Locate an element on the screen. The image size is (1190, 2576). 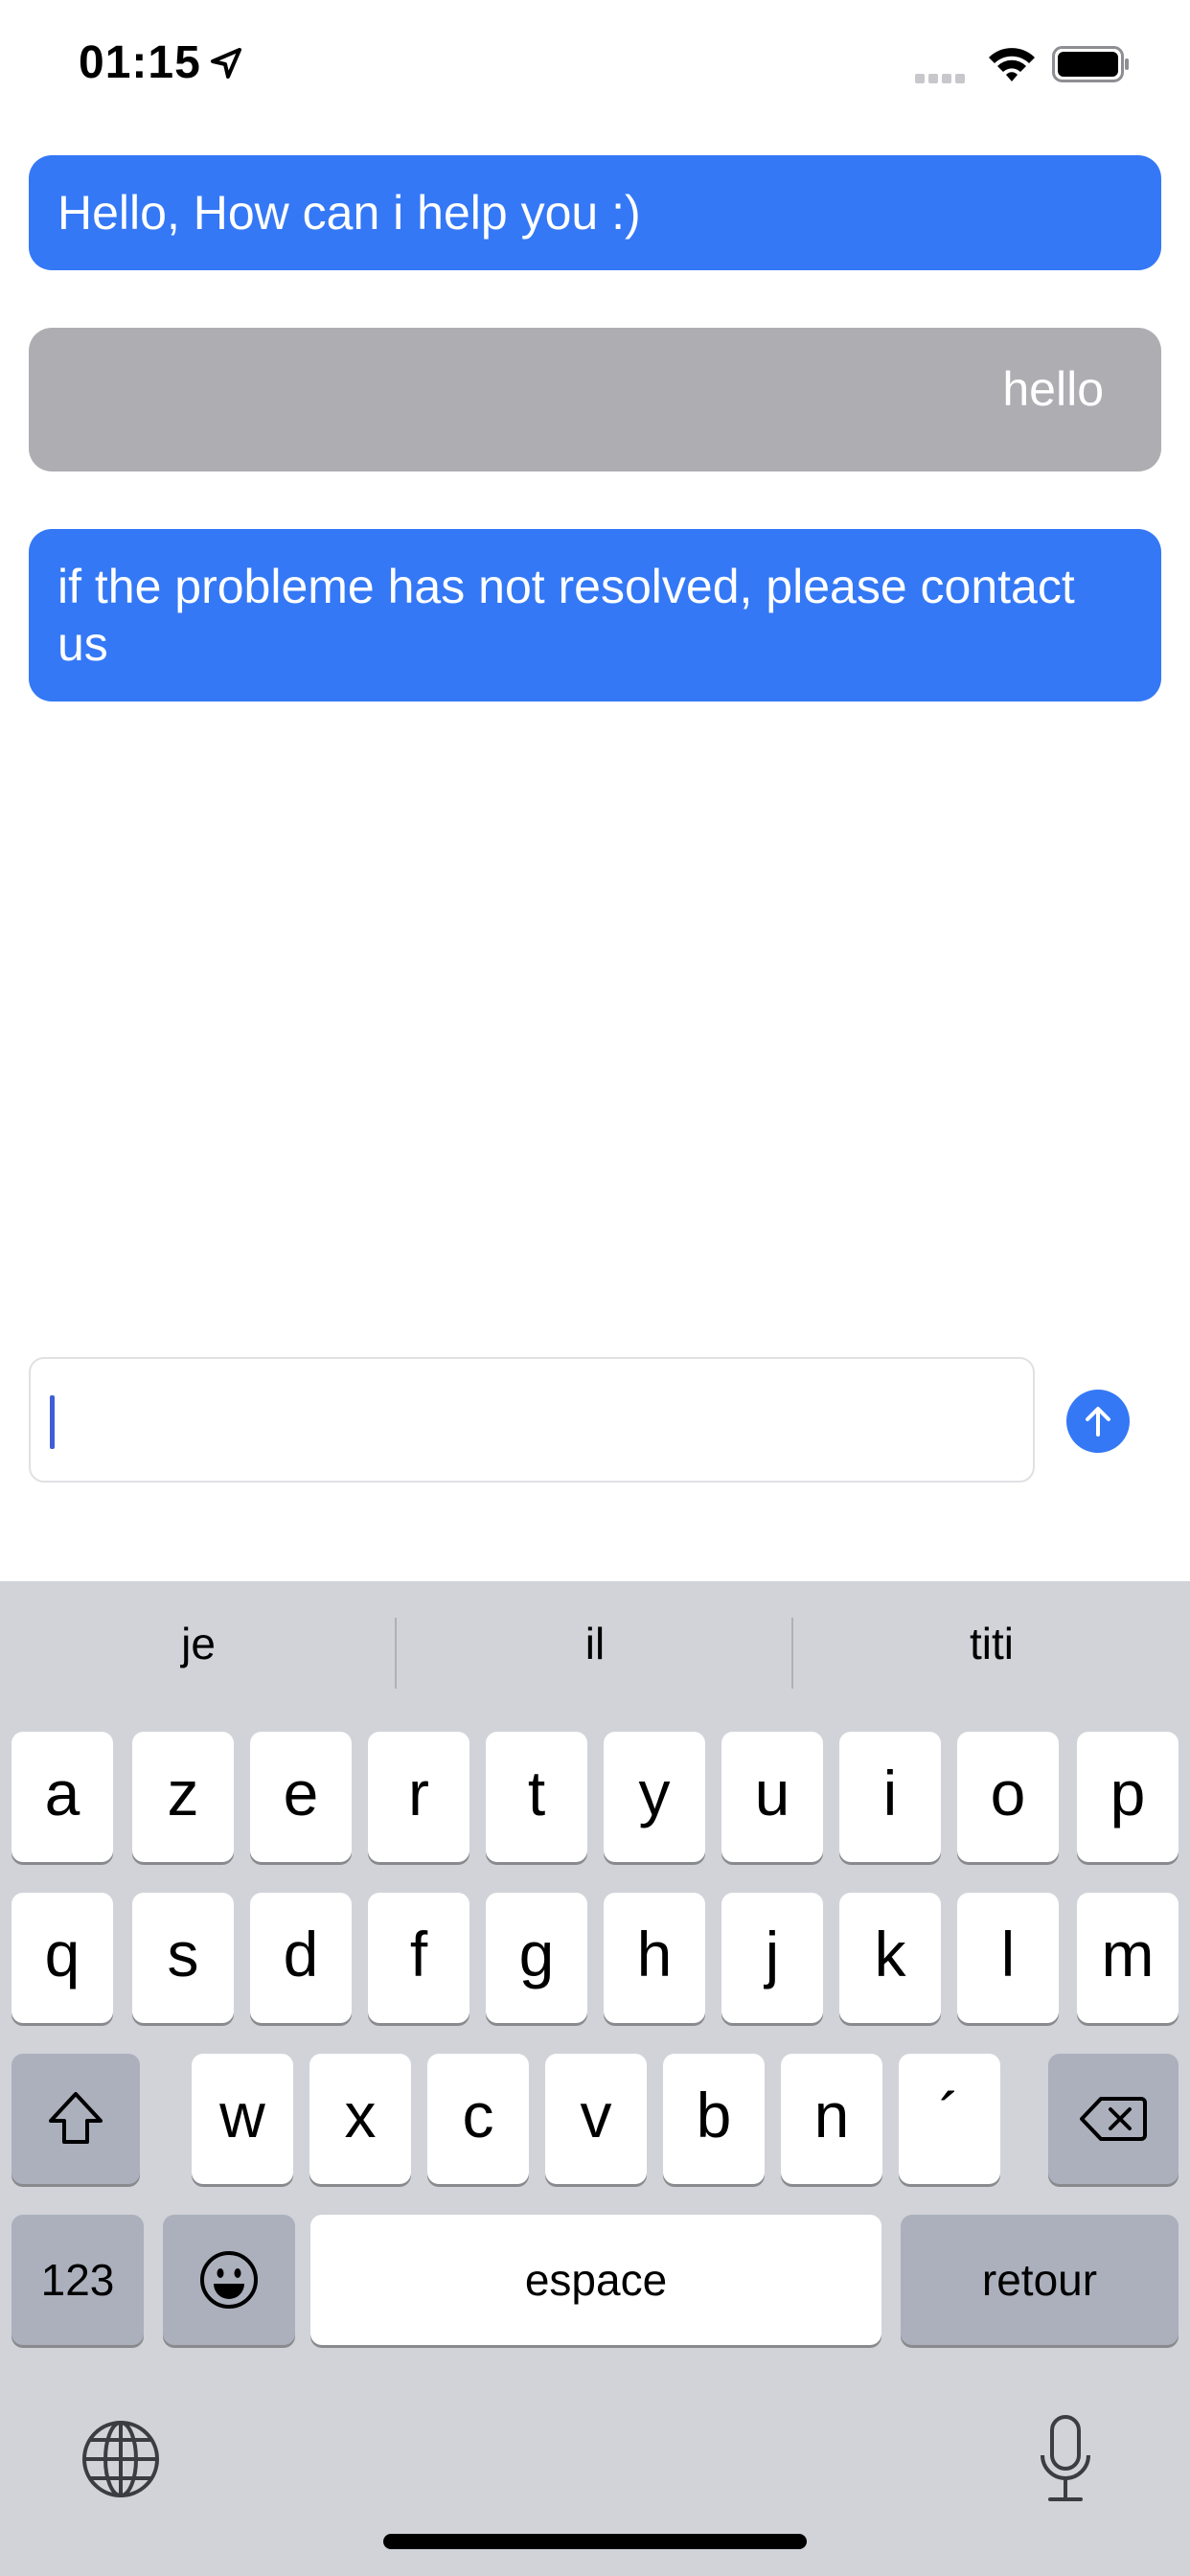
key-o: o is located at coordinates (1008, 1797).